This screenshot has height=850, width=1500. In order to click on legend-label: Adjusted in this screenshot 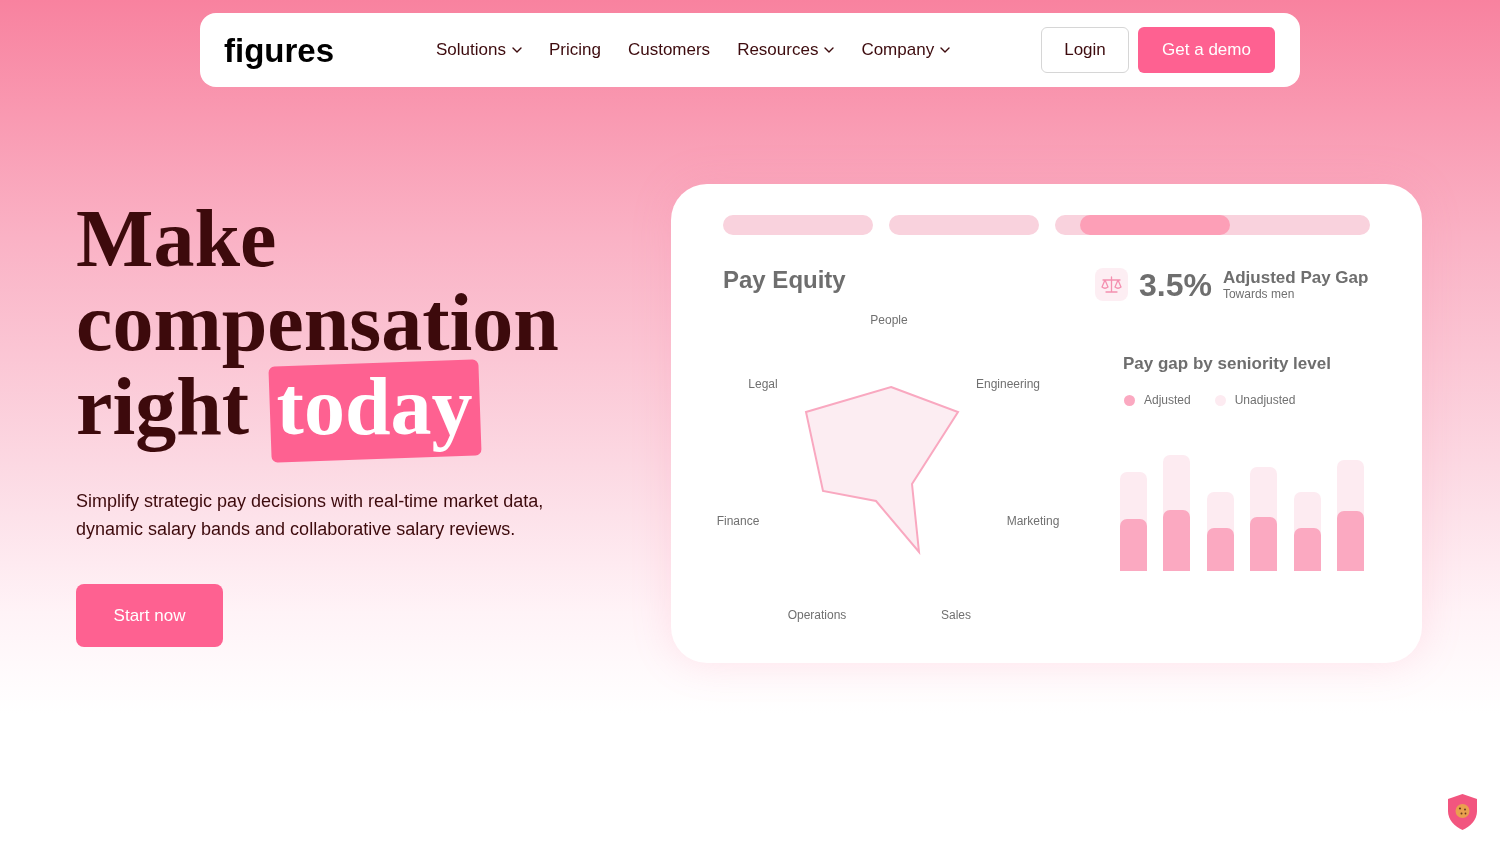, I will do `click(1167, 400)`.